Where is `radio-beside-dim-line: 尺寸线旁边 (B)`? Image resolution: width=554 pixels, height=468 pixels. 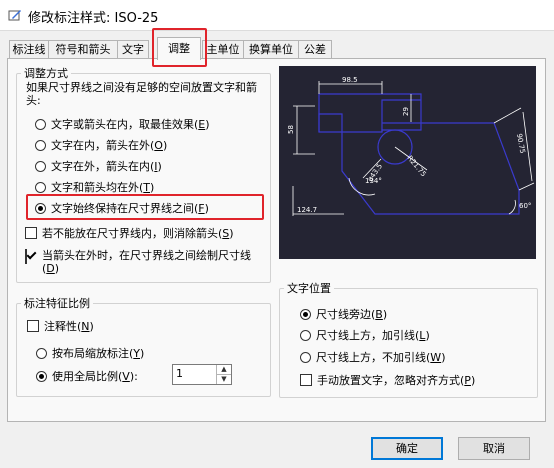
radio-beside-dim-line: 尺寸线旁边 (B) is located at coordinates (343, 314).